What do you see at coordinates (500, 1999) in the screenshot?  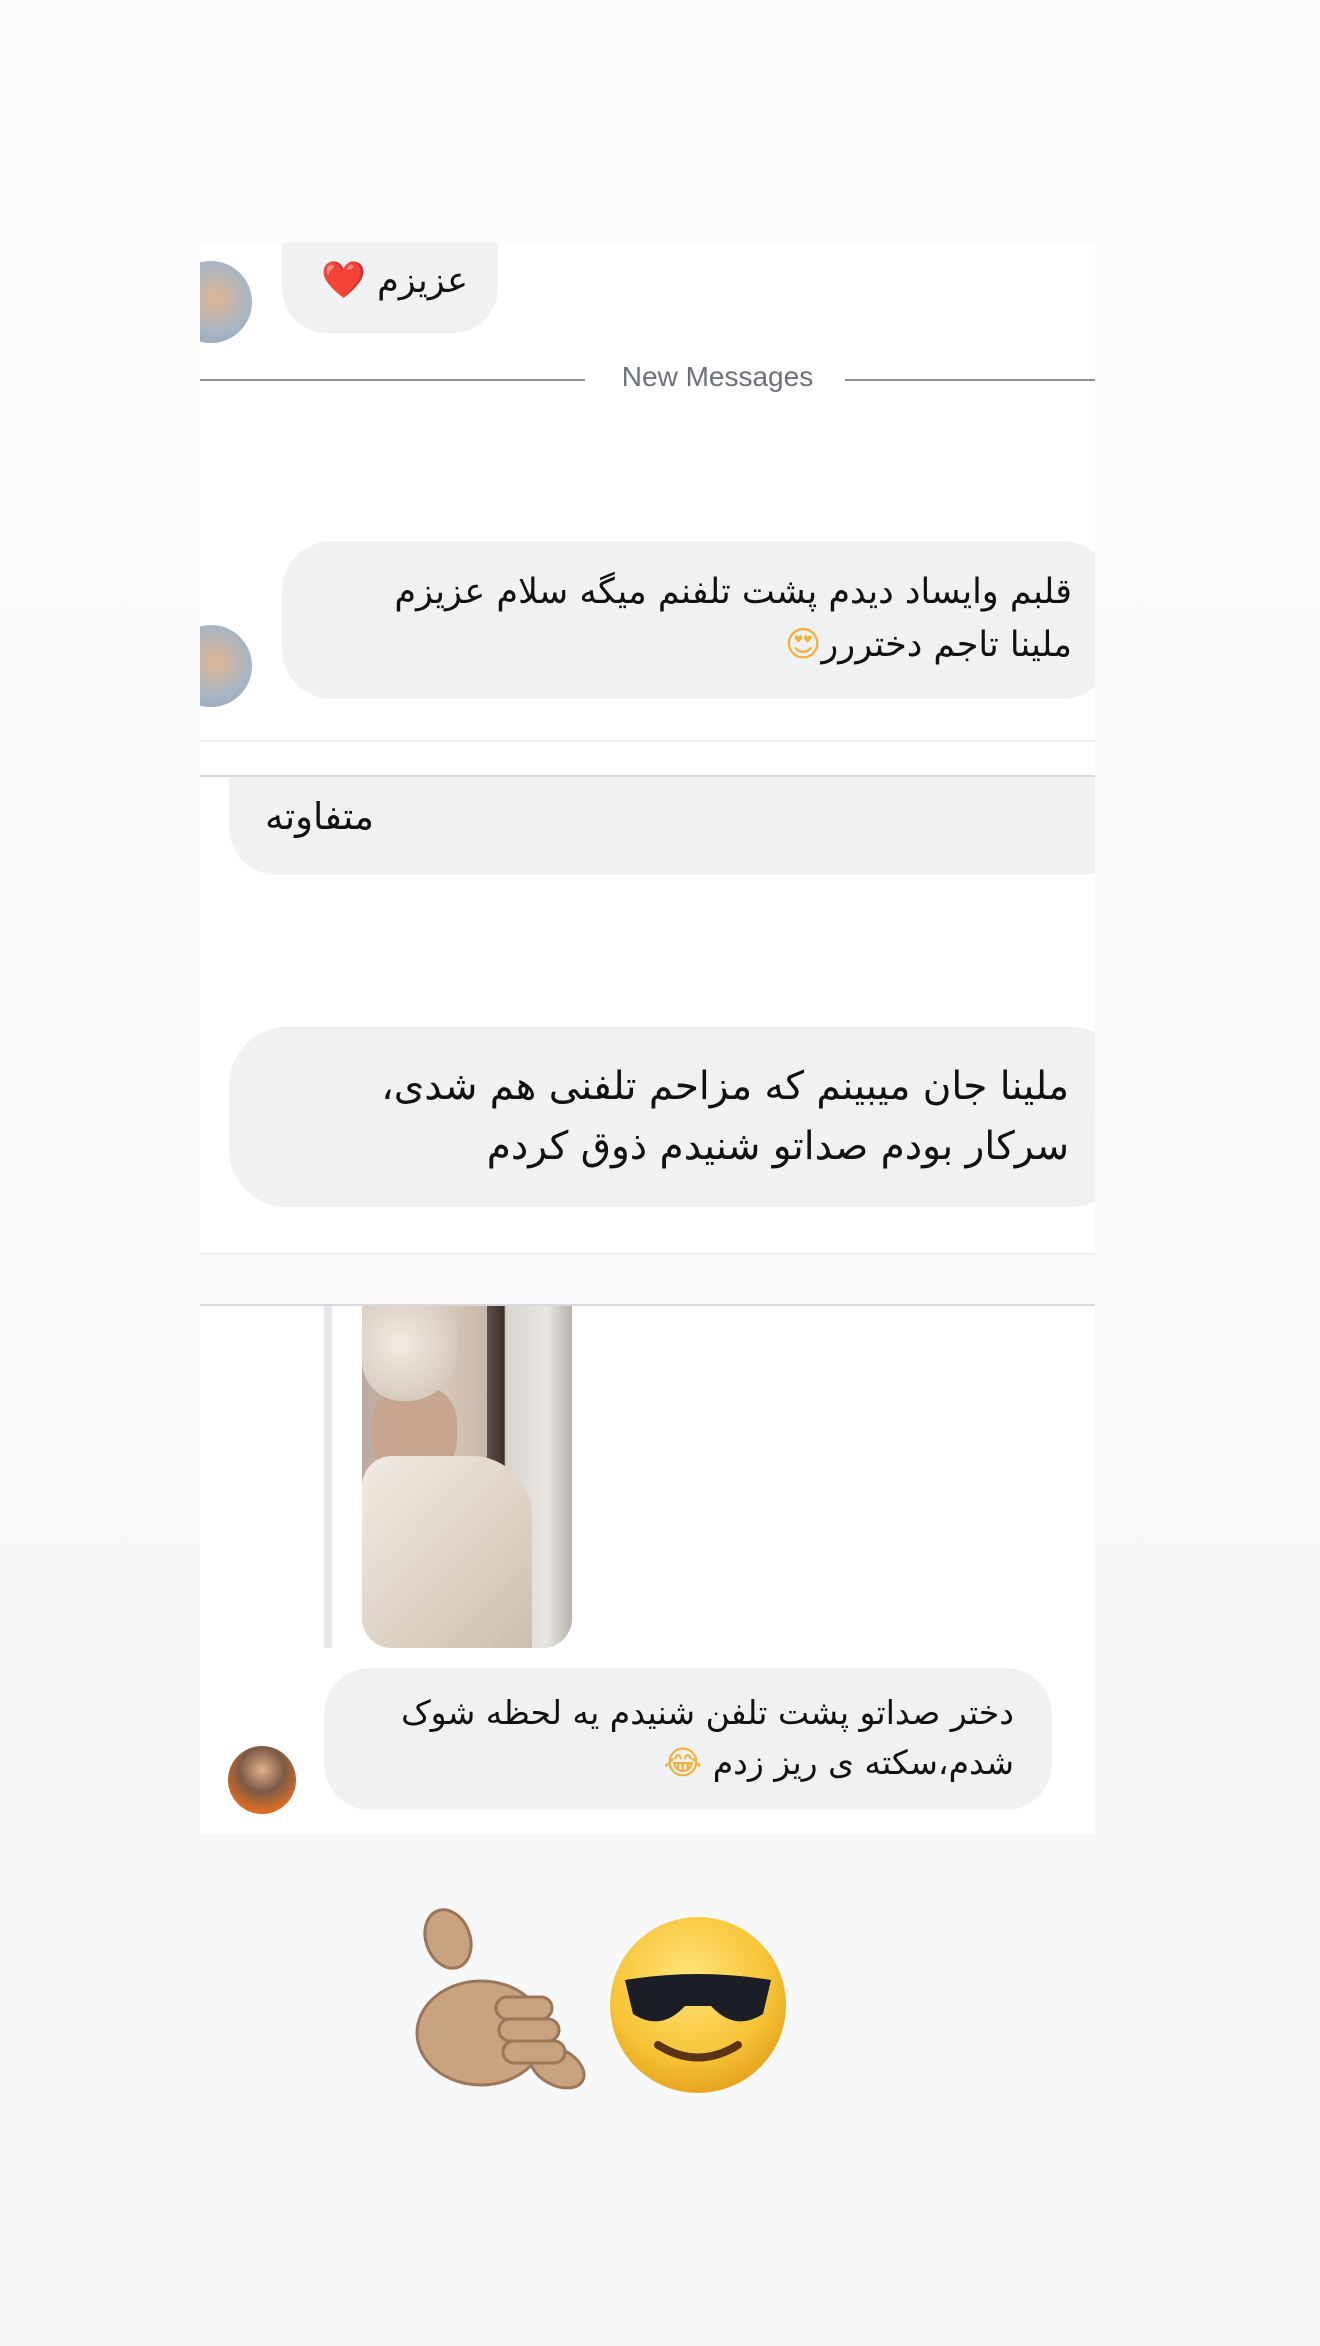 I see `call-me-hand-icon` at bounding box center [500, 1999].